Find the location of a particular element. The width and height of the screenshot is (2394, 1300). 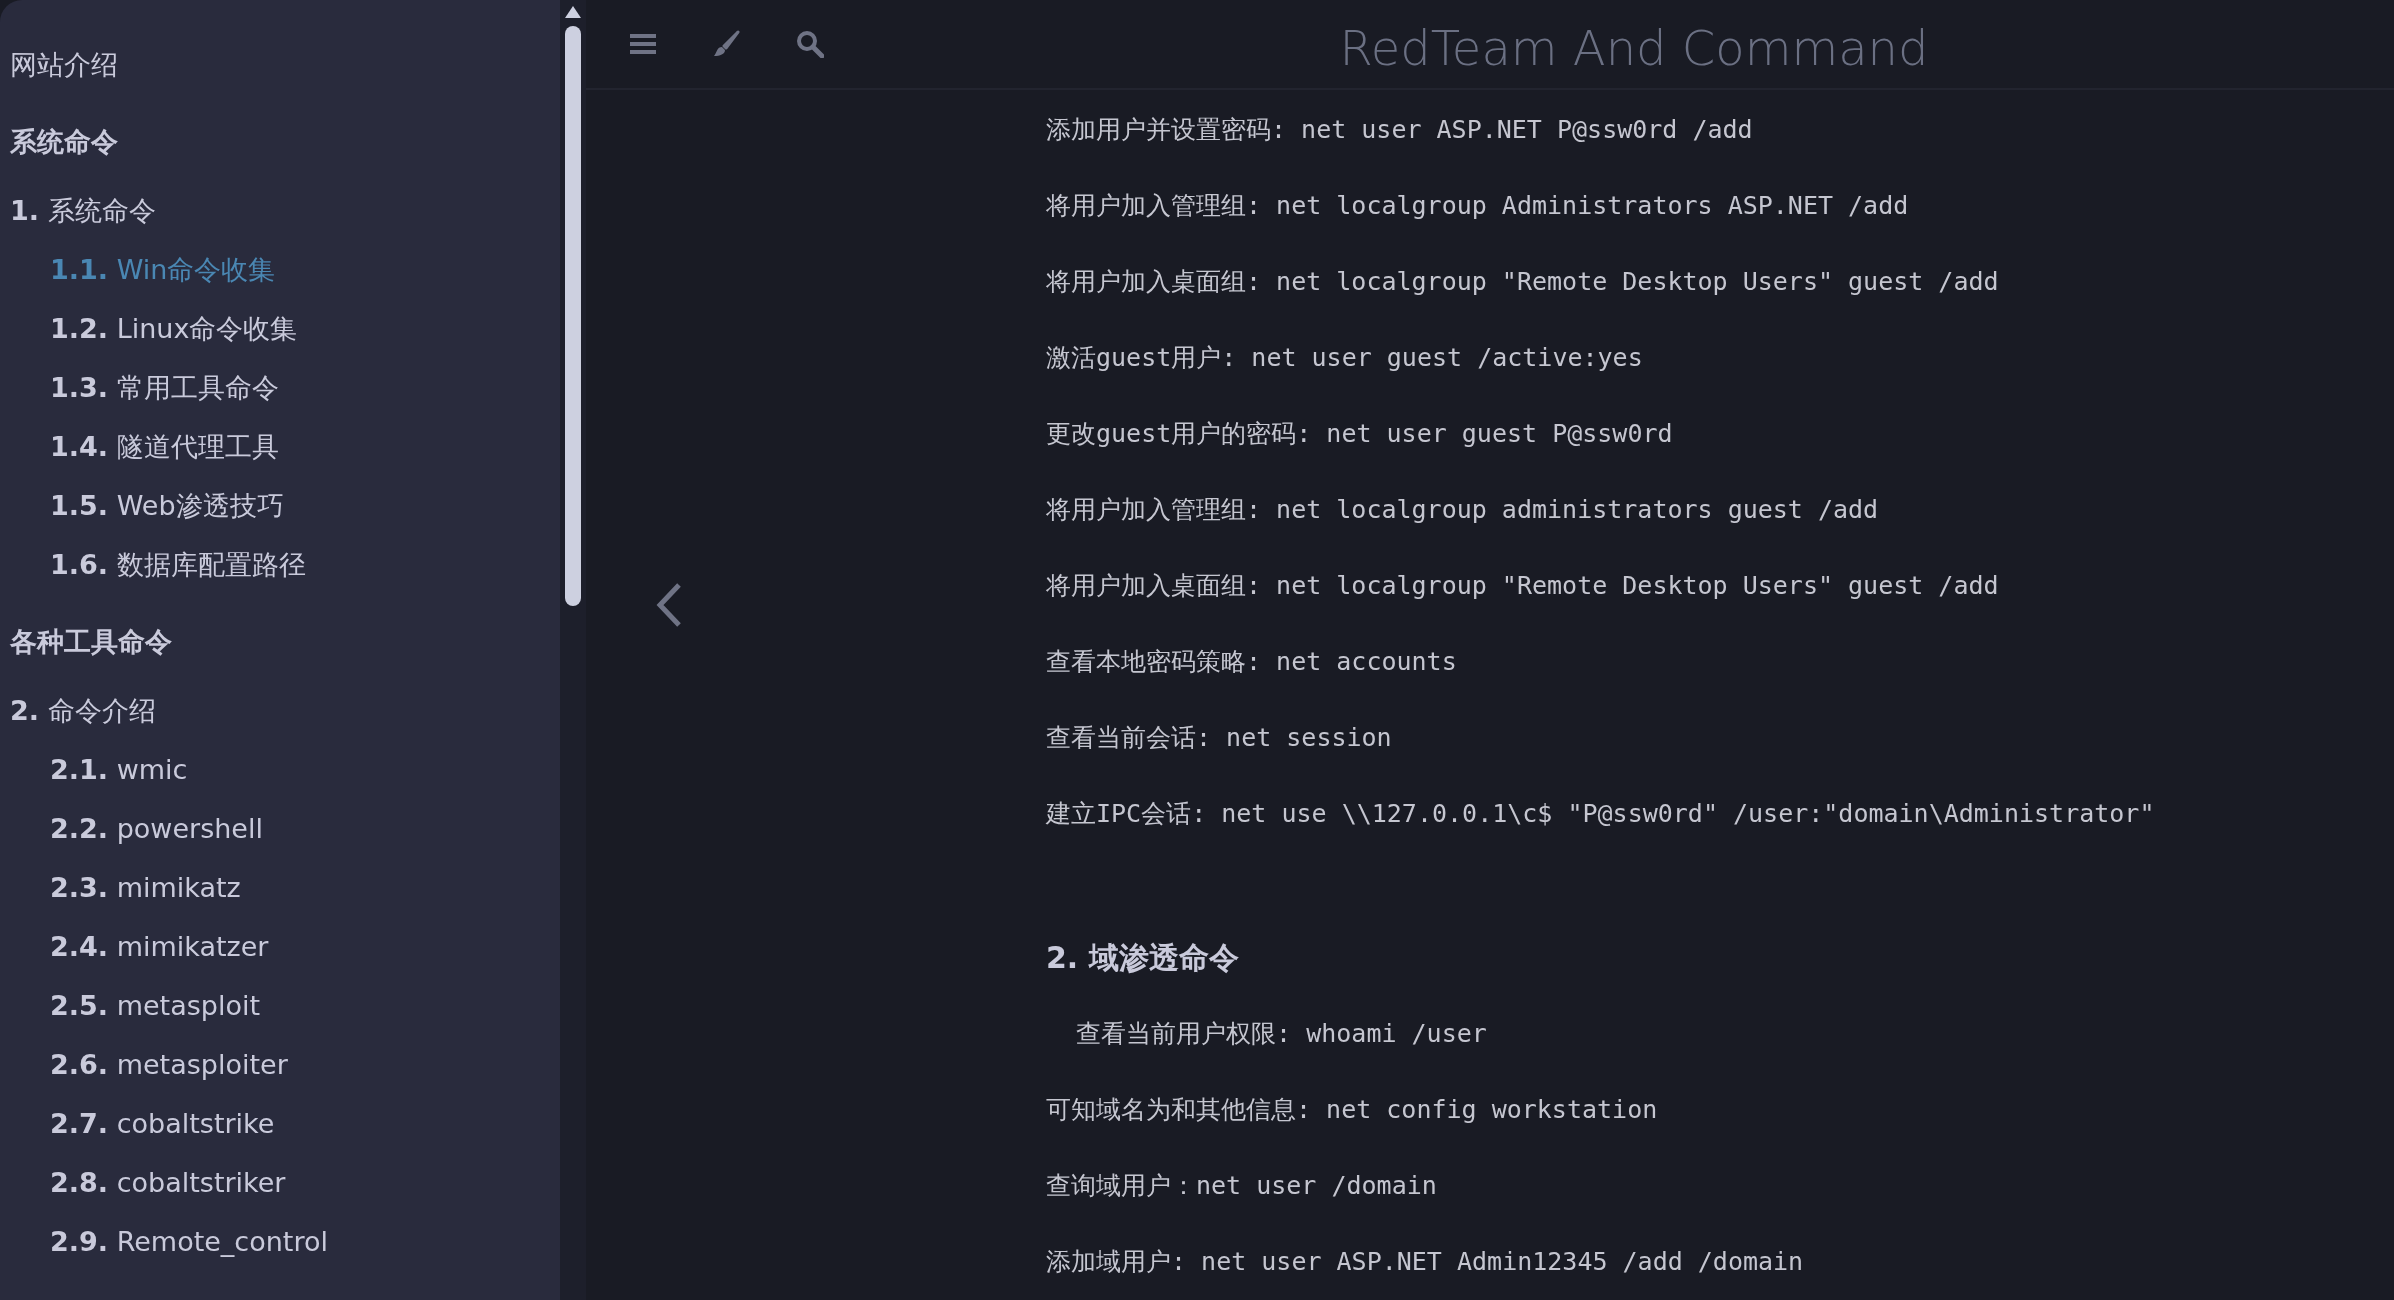

command-line-text: 添加用户并设置密码: net user ASP.NET P@ssw0rd /add is located at coordinates (1400, 130).